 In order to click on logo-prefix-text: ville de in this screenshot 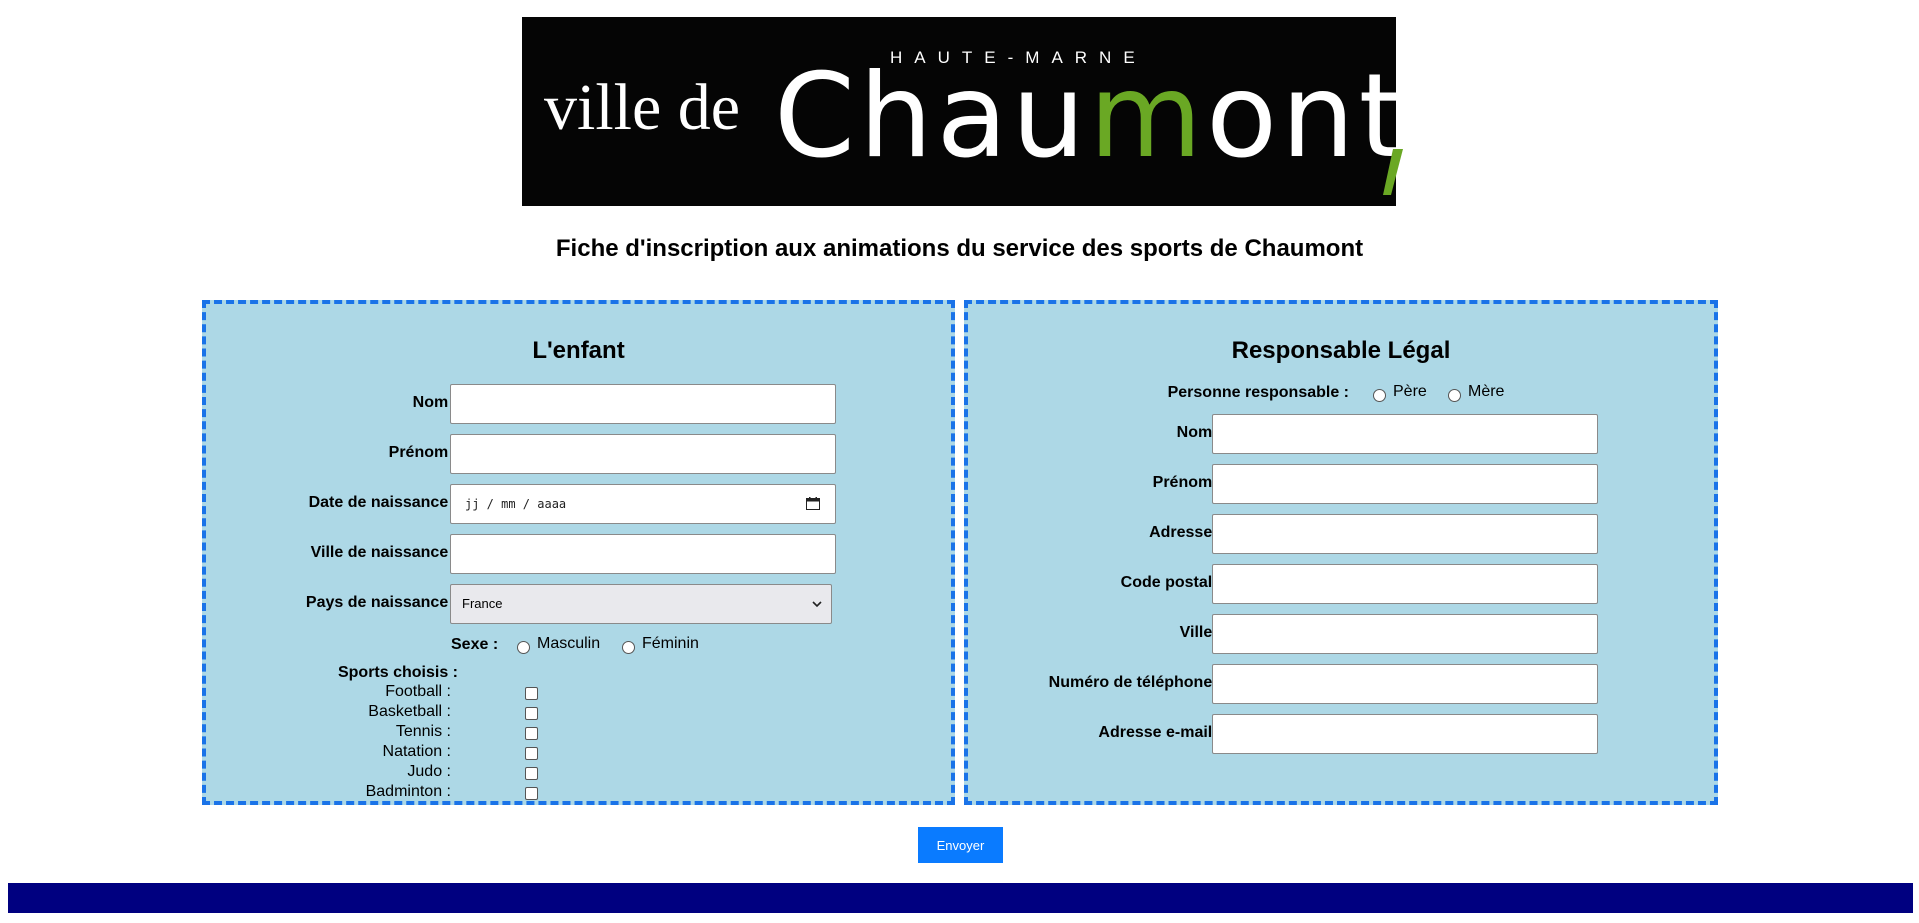, I will do `click(642, 107)`.